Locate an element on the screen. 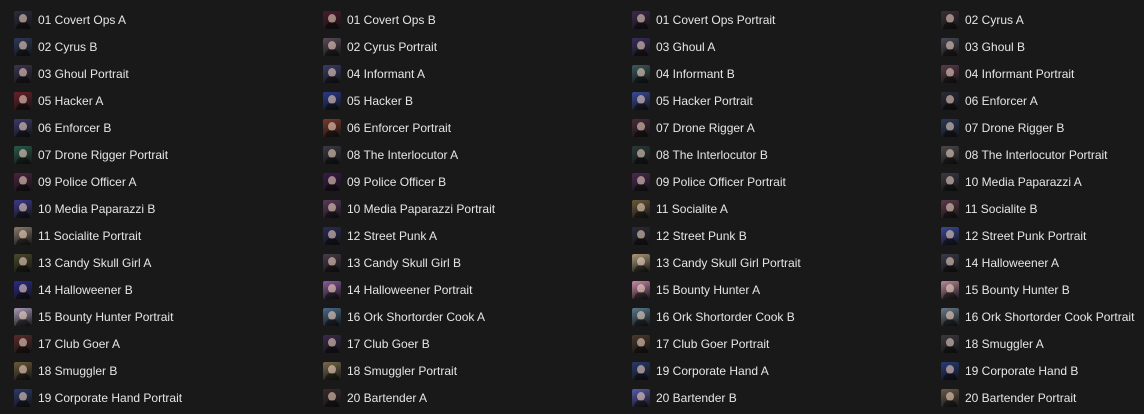 Image resolution: width=1144 pixels, height=414 pixels. file-item: 20 Bartender A is located at coordinates (472, 398).